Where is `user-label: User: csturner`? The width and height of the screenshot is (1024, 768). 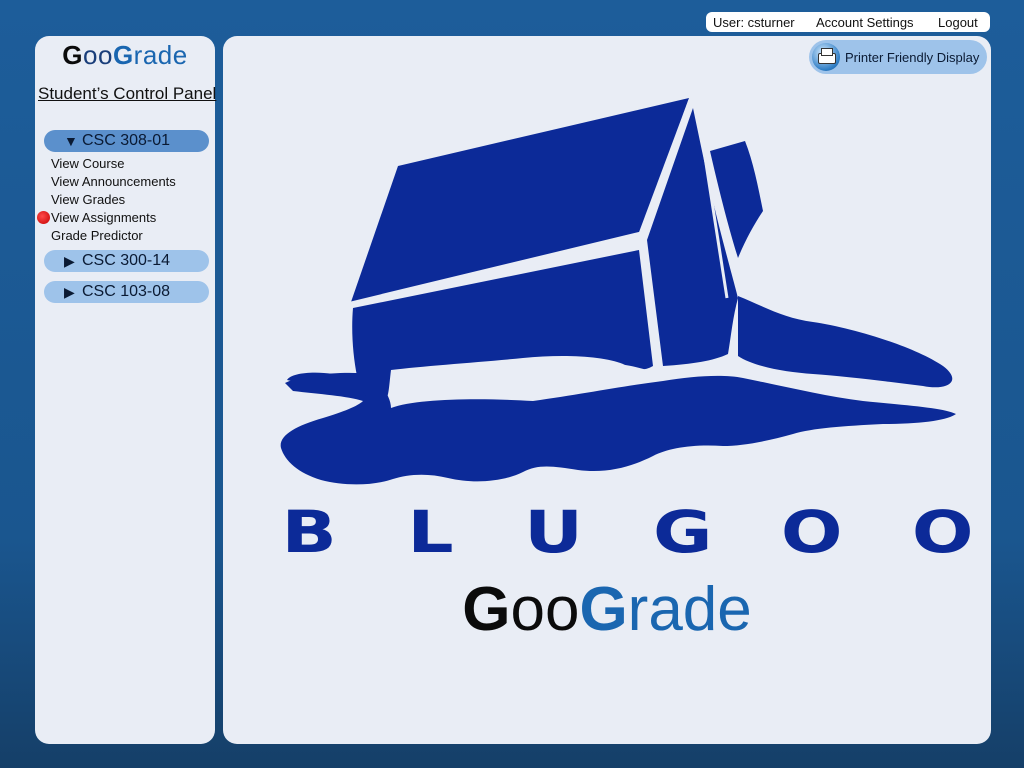
user-label: User: csturner is located at coordinates (754, 22).